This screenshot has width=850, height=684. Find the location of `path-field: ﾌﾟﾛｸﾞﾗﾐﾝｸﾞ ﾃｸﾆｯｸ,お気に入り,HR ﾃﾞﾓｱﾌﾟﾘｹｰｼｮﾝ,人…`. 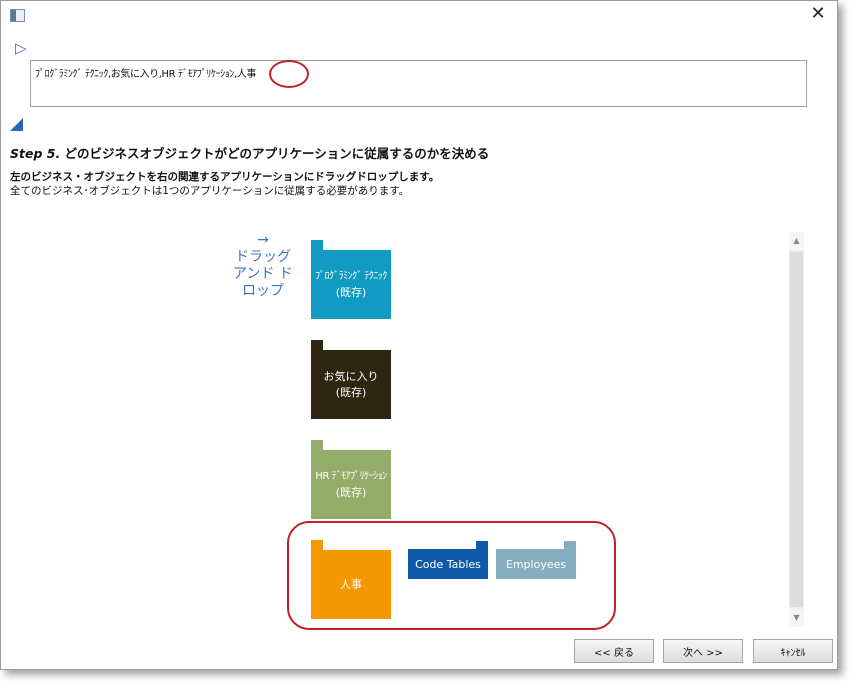

path-field: ﾌﾟﾛｸﾞﾗﾐﾝｸﾞ ﾃｸﾆｯｸ,お気に入り,HR ﾃﾞﾓｱﾌﾟﾘｹｰｼｮﾝ,人… is located at coordinates (418, 83).